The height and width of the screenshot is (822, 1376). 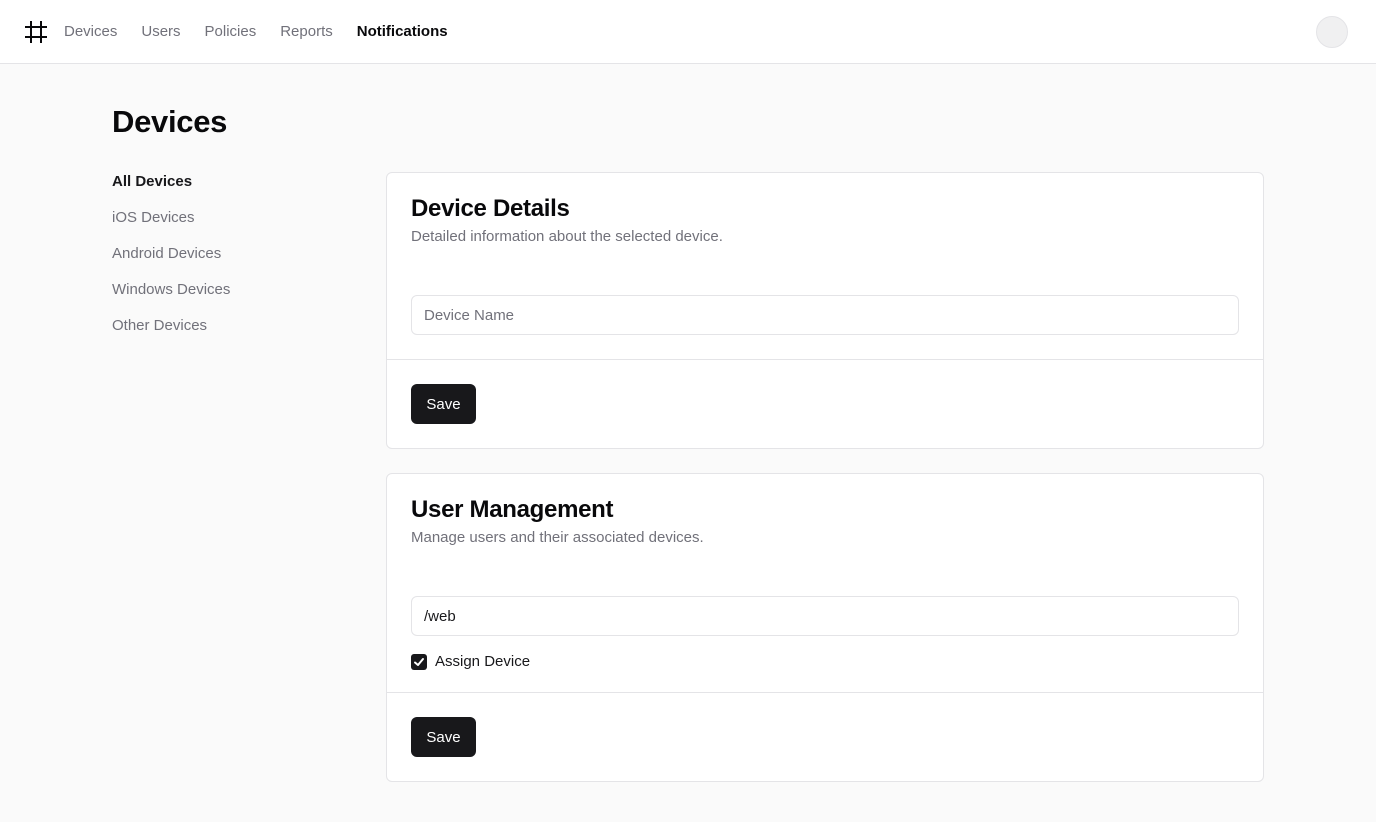 What do you see at coordinates (443, 737) in the screenshot?
I see `user-management-save-button: Save` at bounding box center [443, 737].